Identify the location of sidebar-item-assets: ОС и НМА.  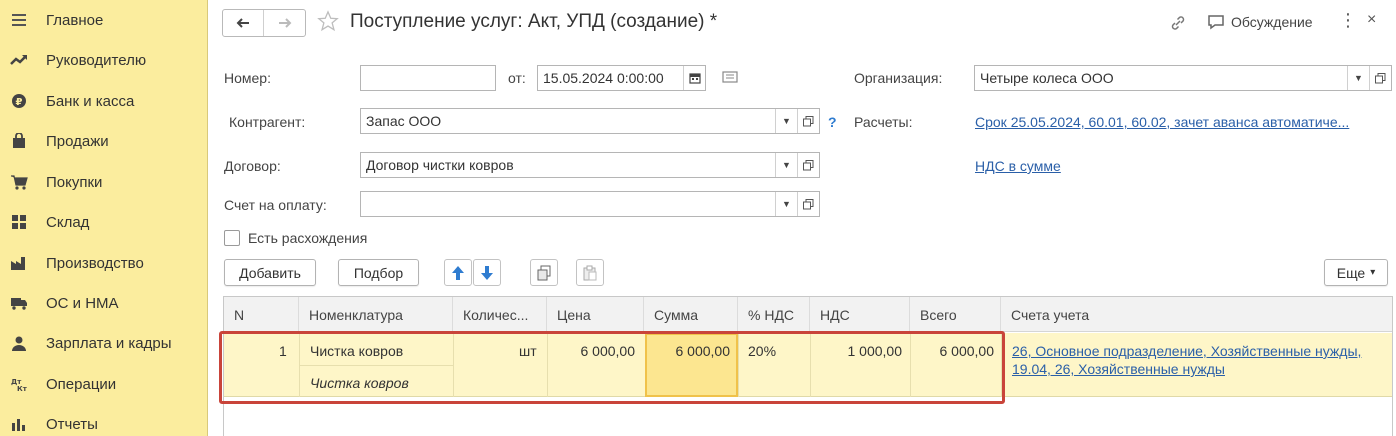
(104, 303).